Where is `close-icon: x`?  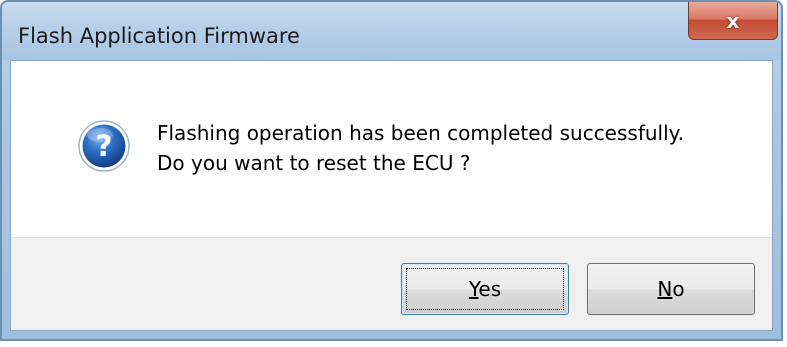
close-icon: x is located at coordinates (733, 20).